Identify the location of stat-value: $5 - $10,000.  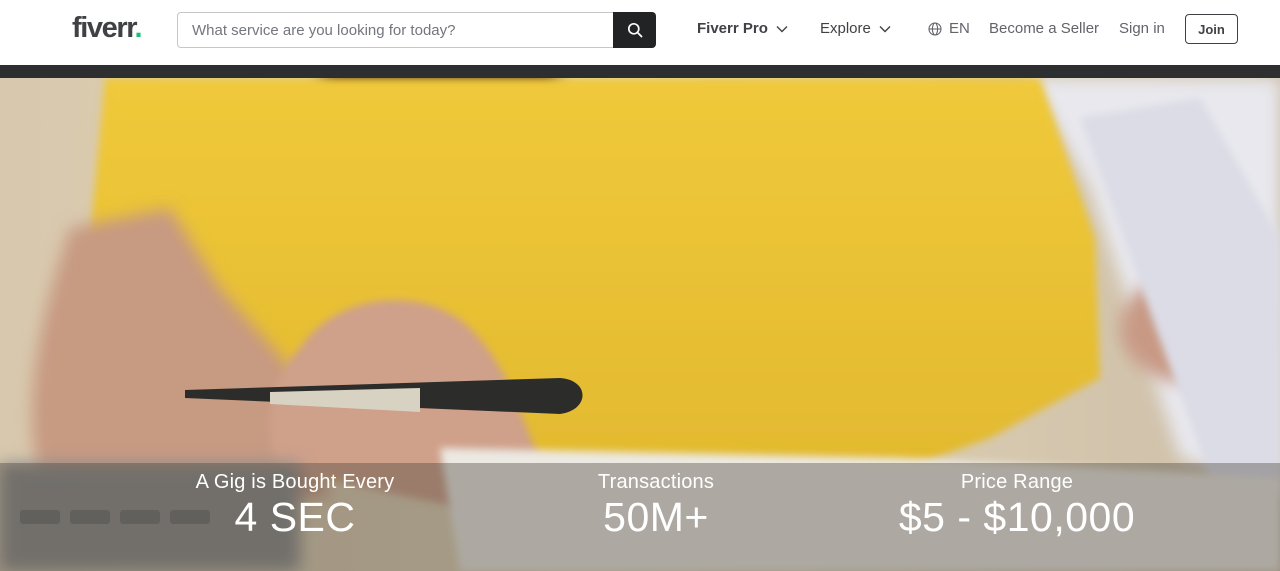
(1017, 517).